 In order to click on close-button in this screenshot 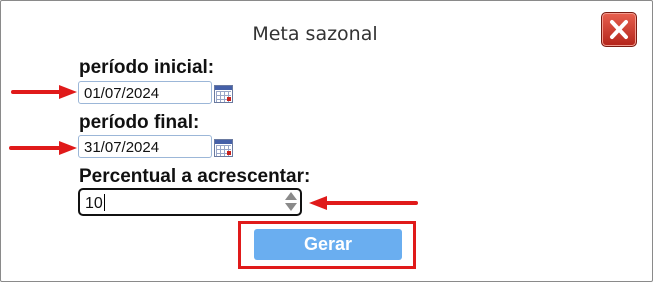, I will do `click(619, 29)`.